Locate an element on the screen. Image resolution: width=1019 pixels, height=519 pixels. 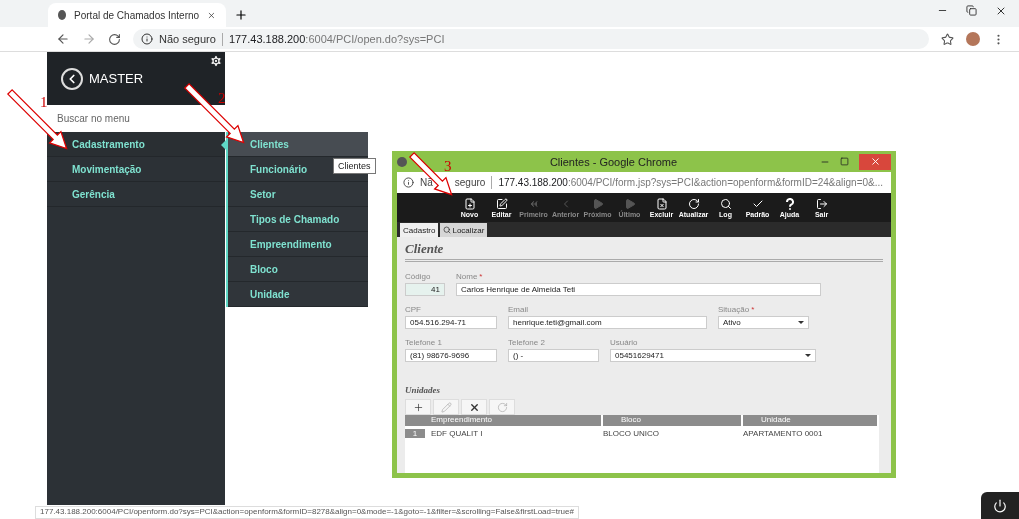
select-field: Ativo is located at coordinates (763, 322).